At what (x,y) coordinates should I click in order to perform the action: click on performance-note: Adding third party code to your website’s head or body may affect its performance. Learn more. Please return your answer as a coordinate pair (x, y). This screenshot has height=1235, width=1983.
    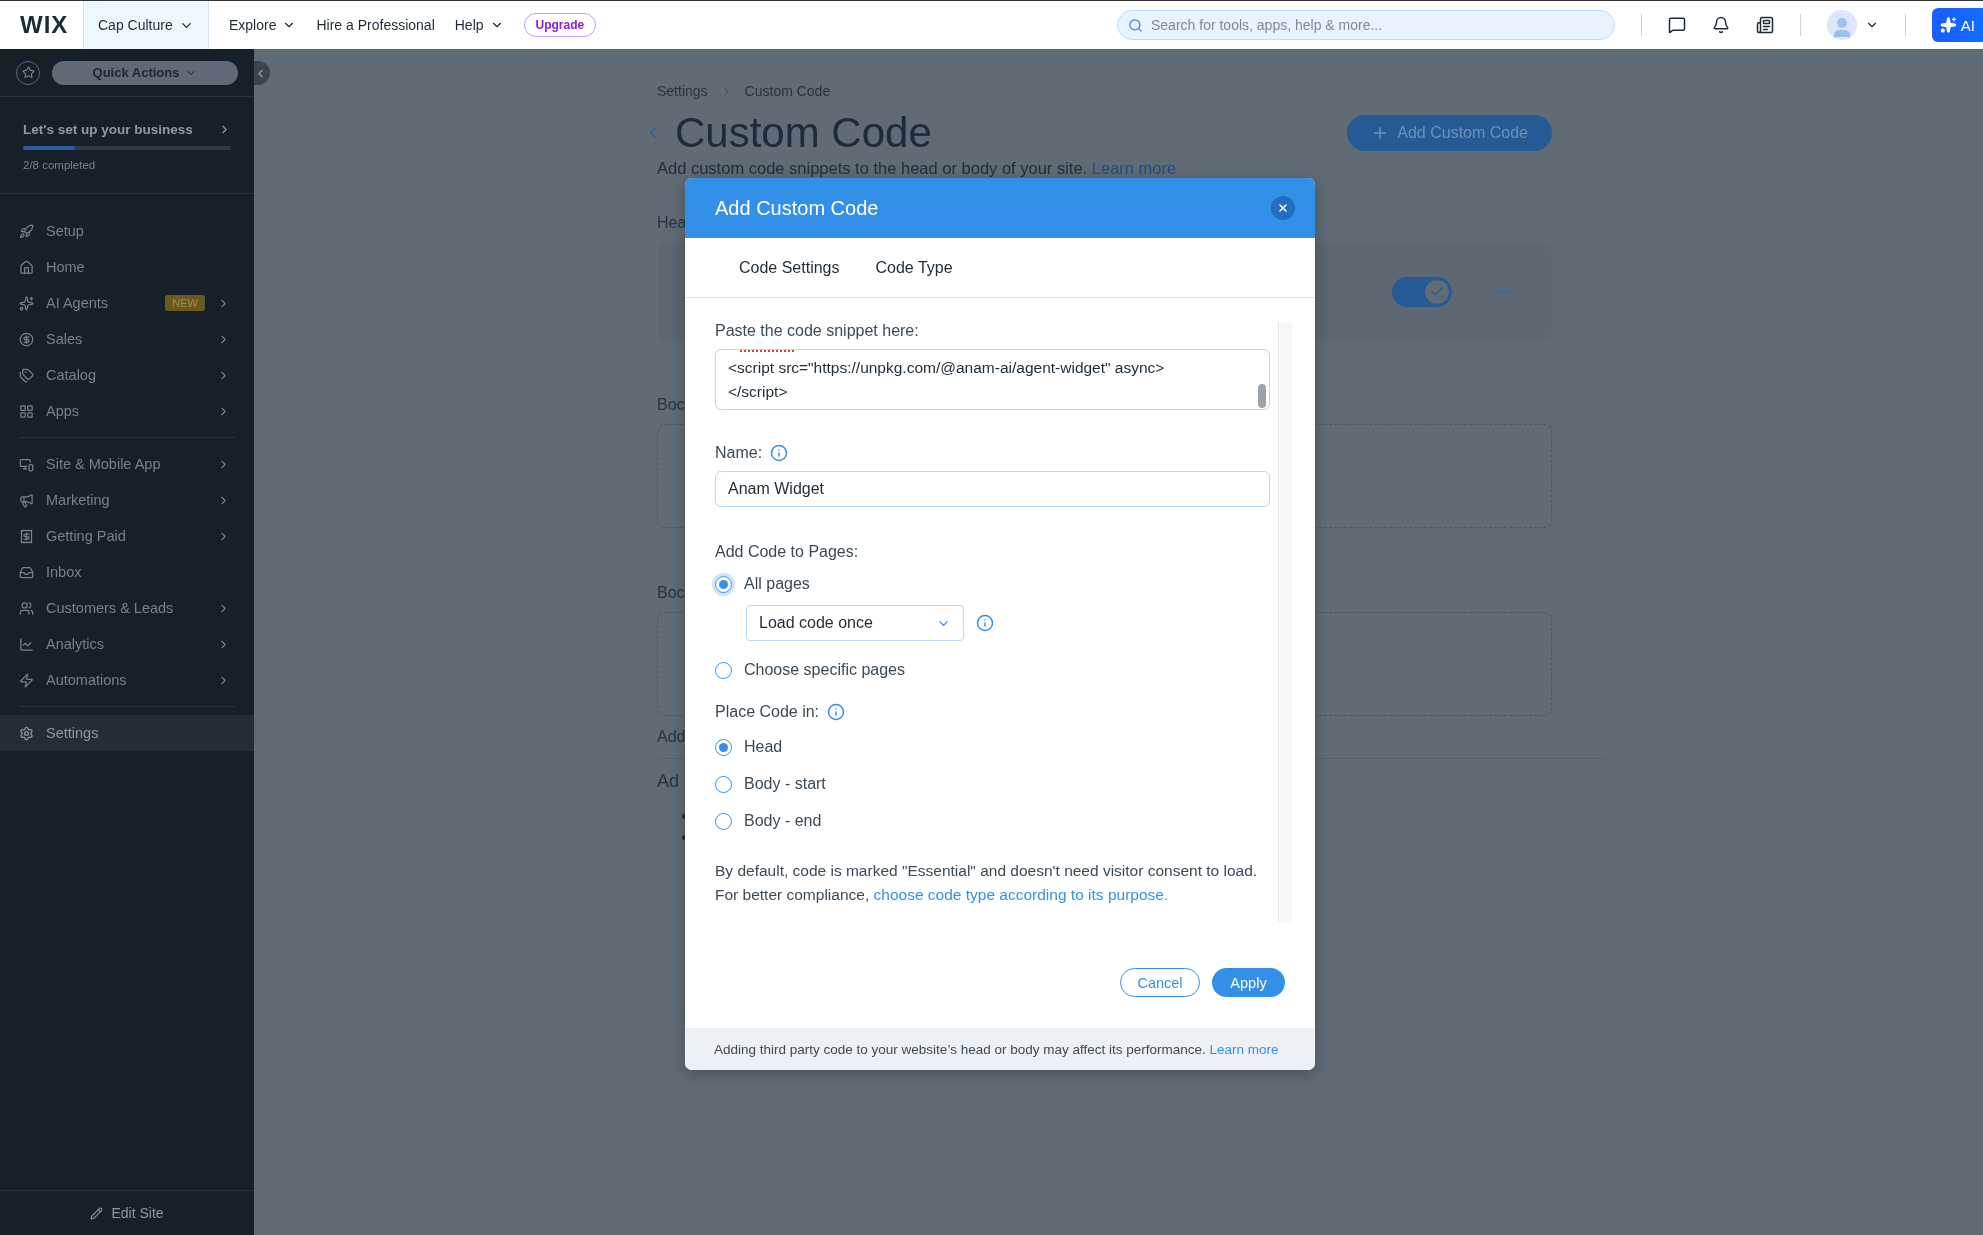
    Looking at the image, I should click on (996, 1049).